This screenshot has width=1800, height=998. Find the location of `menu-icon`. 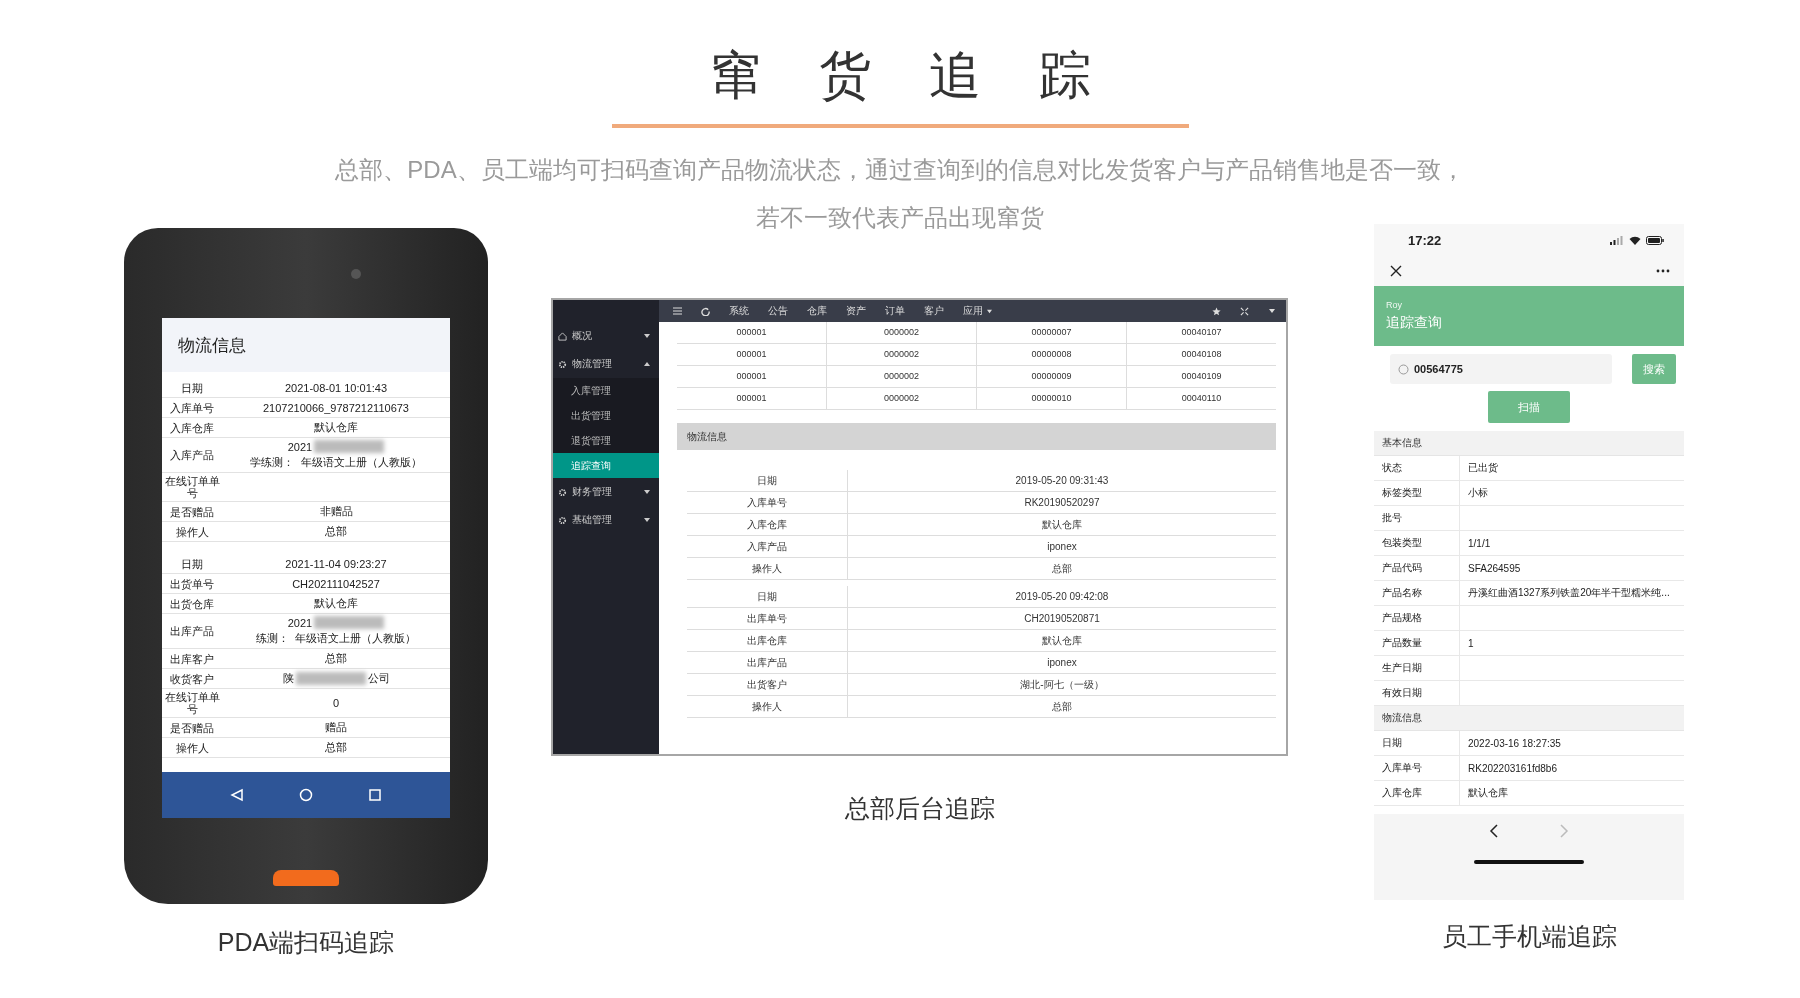

menu-icon is located at coordinates (677, 311).